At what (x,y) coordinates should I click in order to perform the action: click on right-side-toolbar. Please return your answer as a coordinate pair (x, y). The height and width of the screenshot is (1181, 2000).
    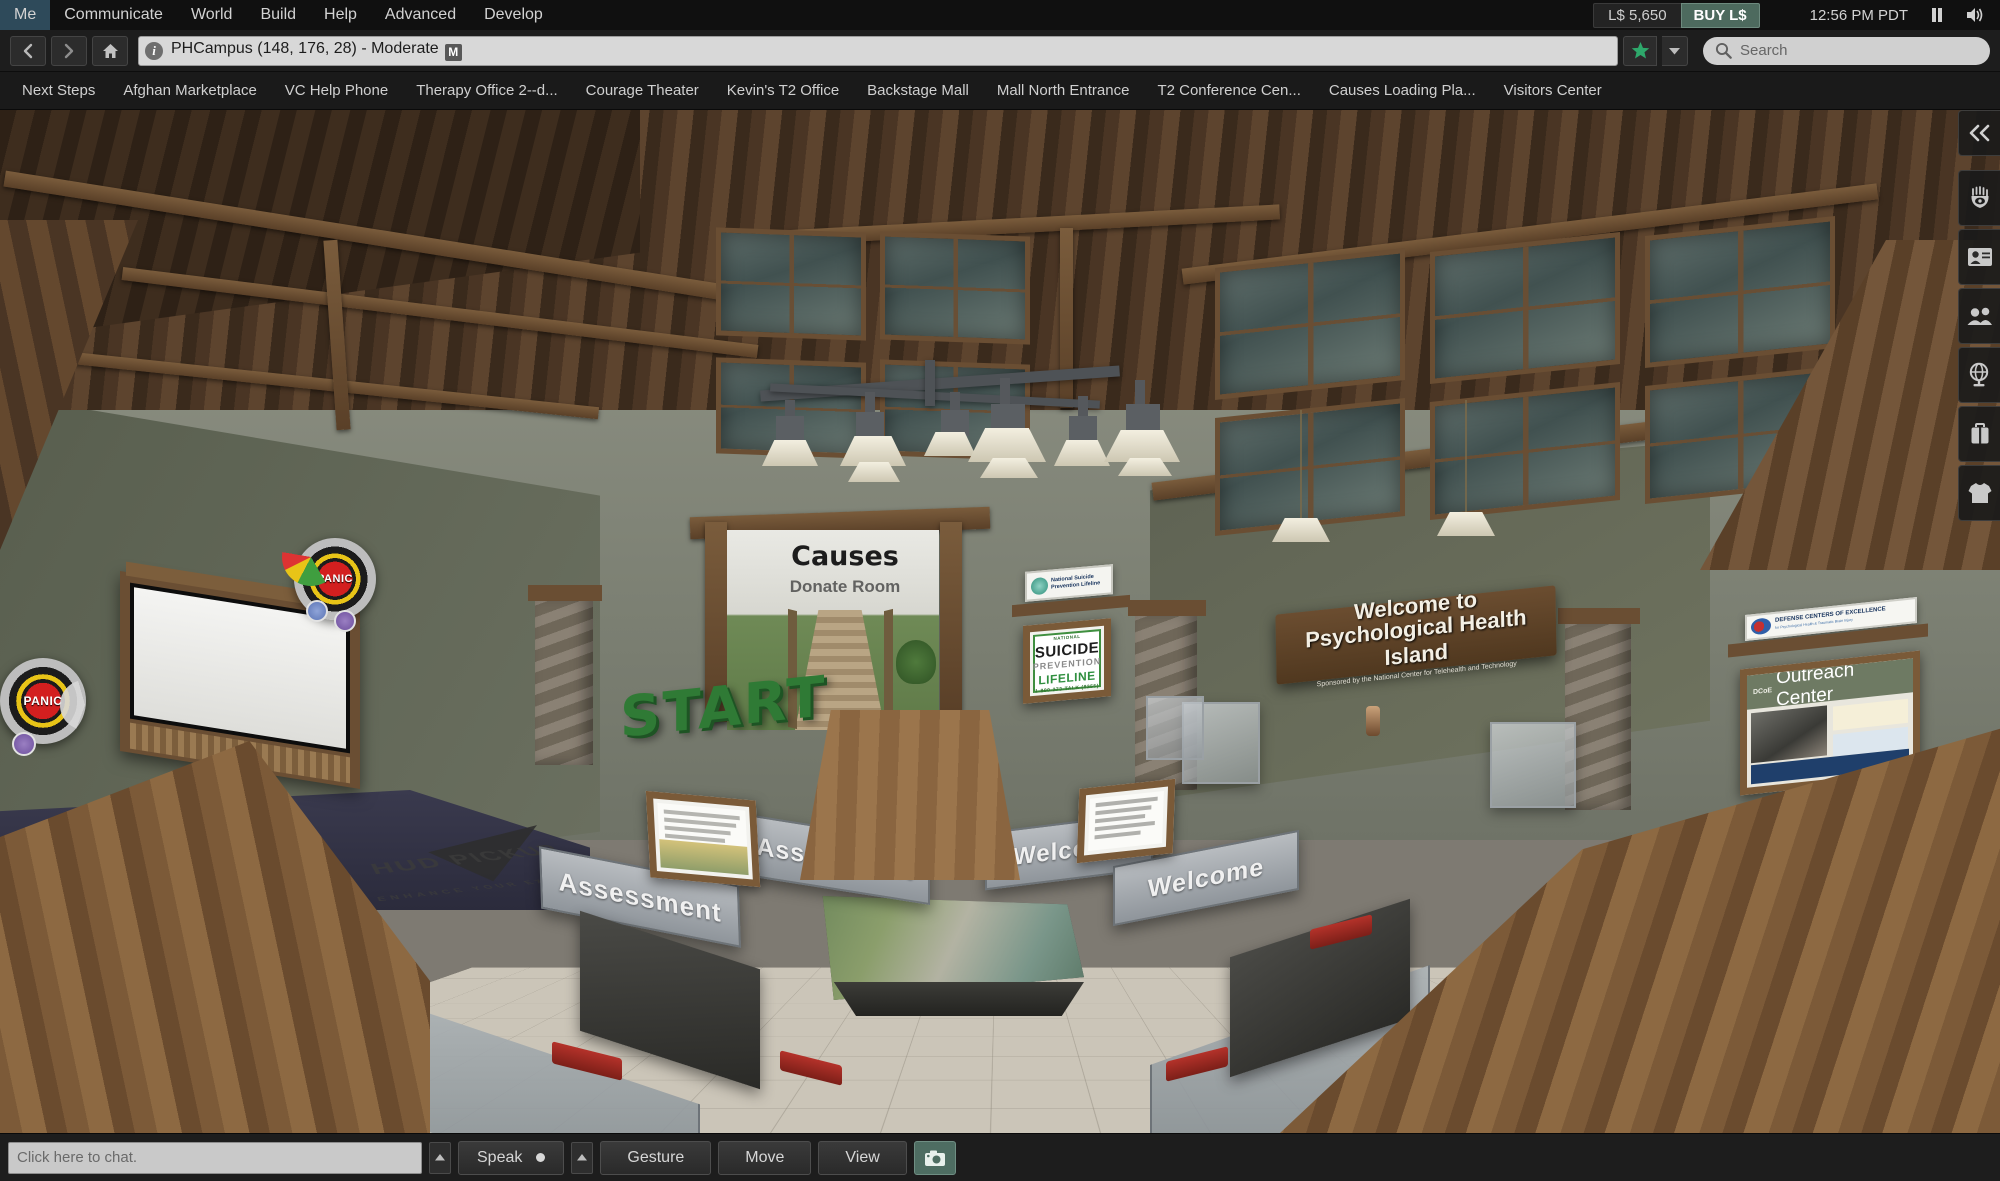
    Looking at the image, I should click on (1977, 317).